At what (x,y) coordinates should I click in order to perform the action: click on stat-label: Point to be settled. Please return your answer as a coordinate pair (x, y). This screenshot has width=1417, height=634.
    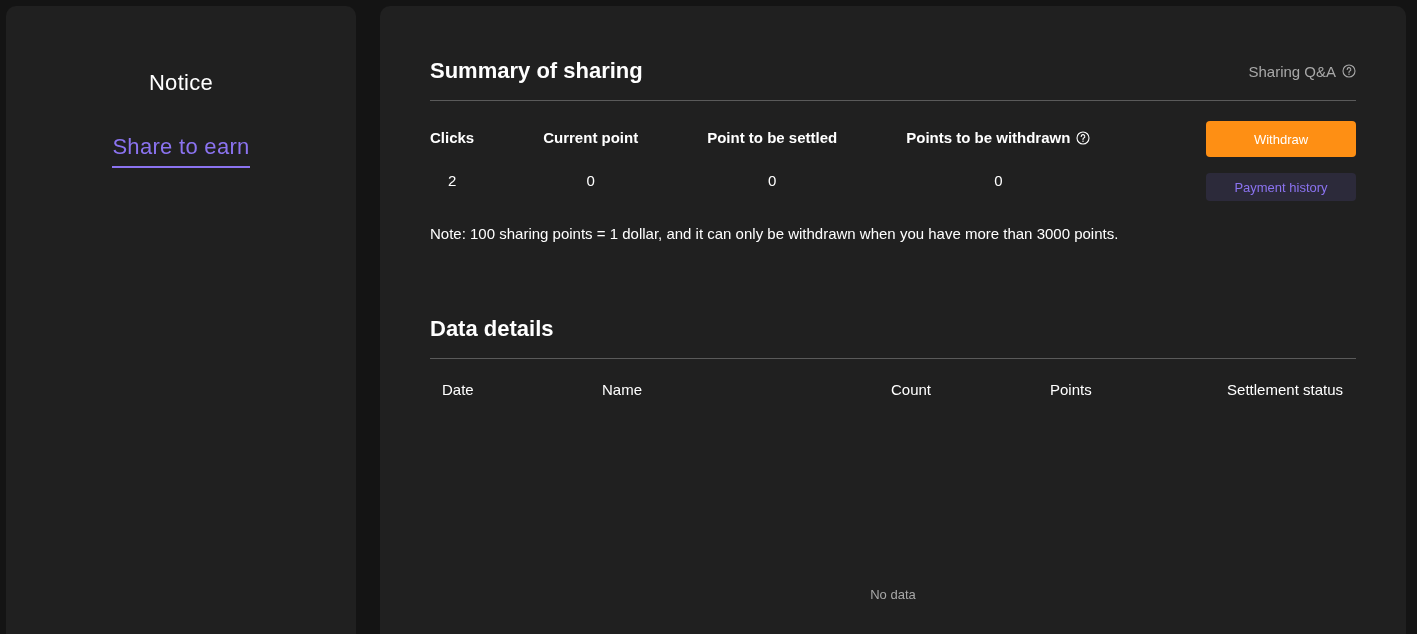
    Looking at the image, I should click on (772, 137).